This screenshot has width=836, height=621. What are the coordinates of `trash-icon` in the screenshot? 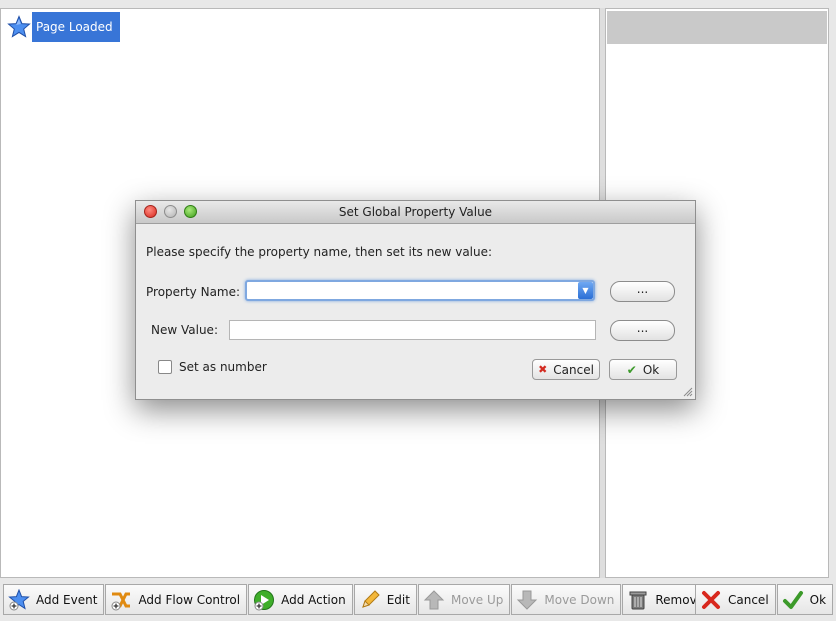 It's located at (638, 600).